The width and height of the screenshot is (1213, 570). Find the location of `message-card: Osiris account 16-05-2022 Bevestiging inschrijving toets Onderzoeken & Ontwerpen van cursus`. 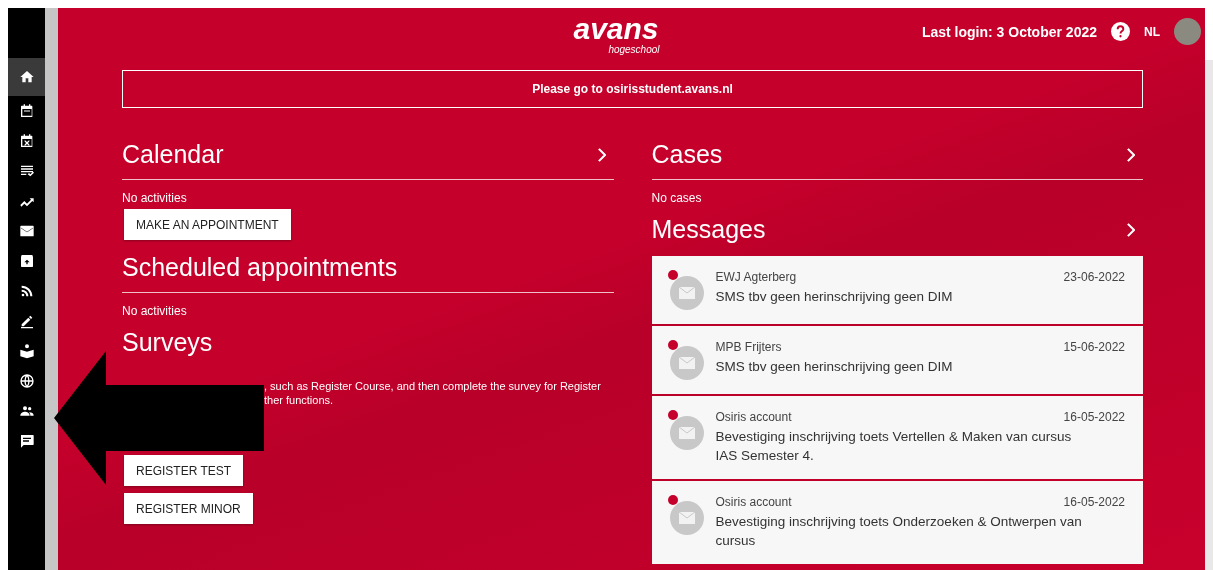

message-card: Osiris account 16-05-2022 Bevestiging inschrijving toets Onderzoeken & Ontwerpen van cursus is located at coordinates (897, 522).